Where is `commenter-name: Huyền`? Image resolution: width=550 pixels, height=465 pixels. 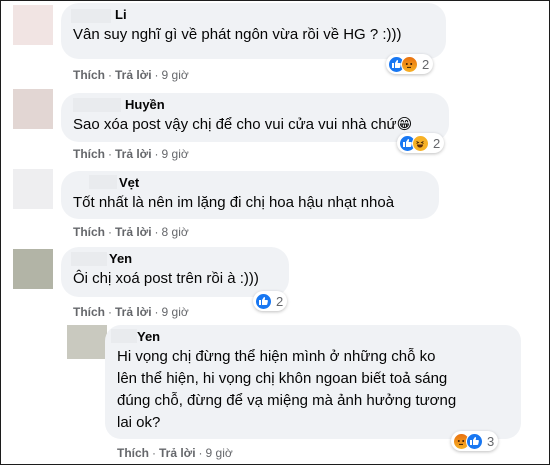
commenter-name: Huyền is located at coordinates (255, 105).